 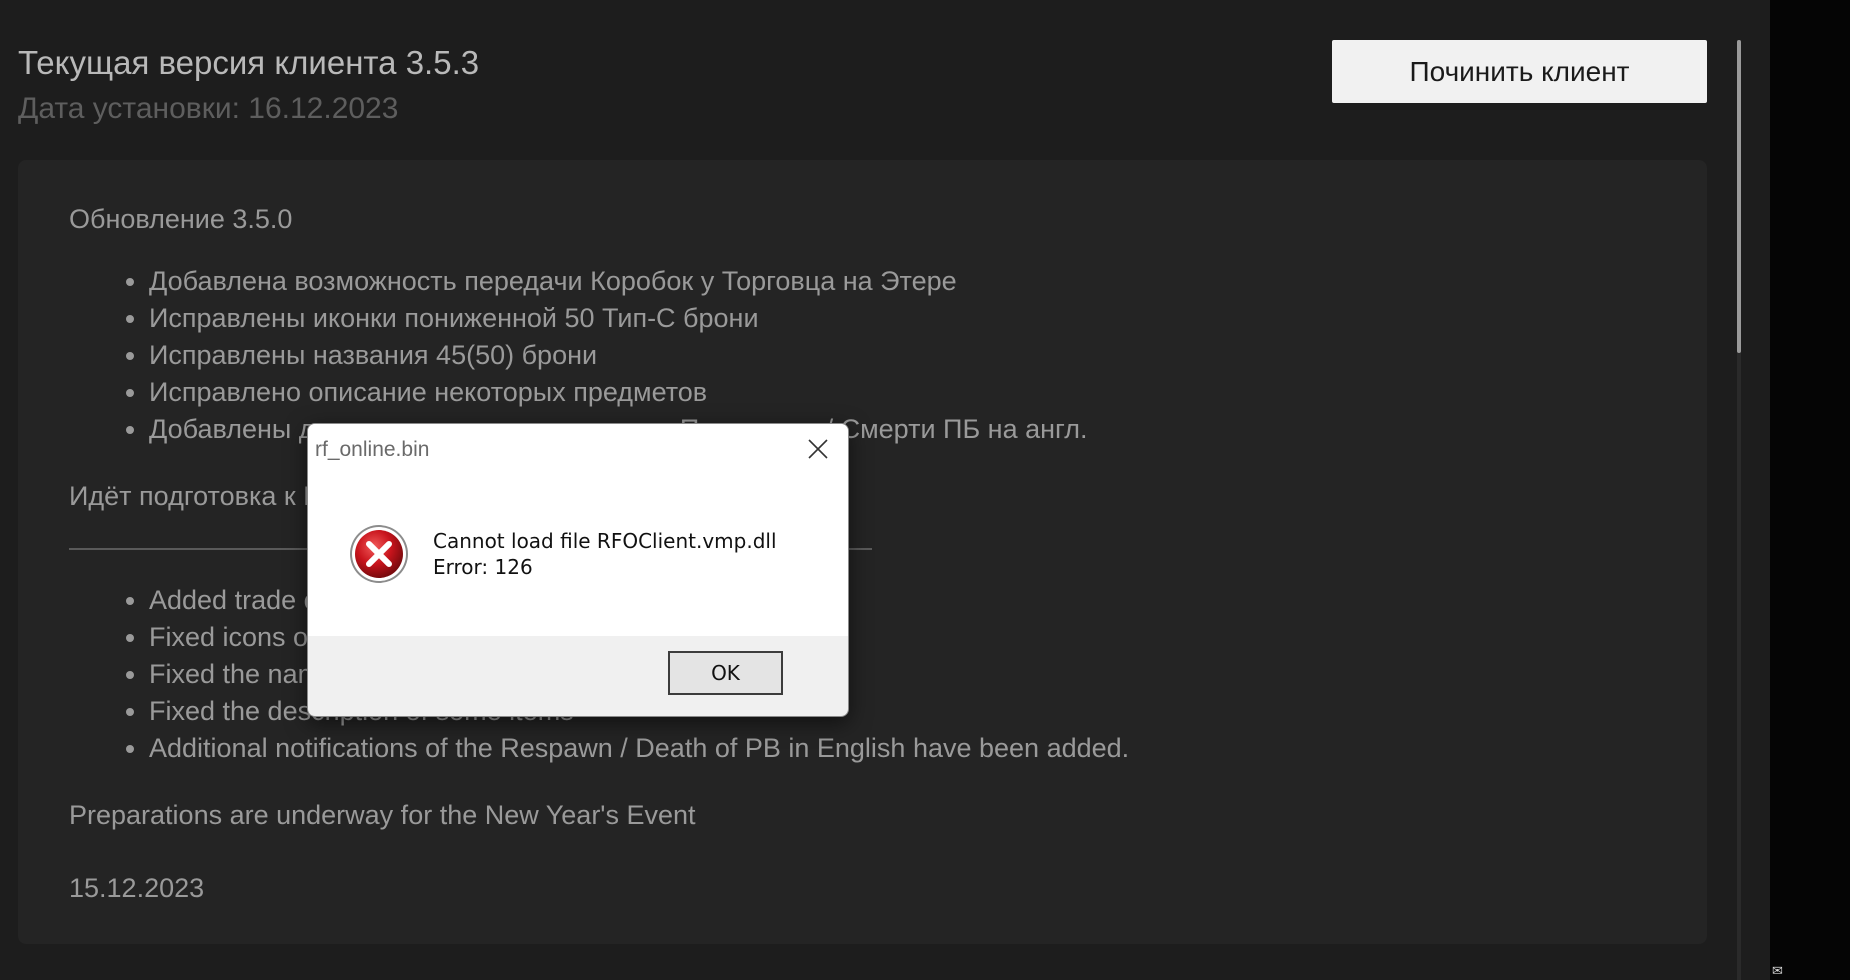 What do you see at coordinates (618, 355) in the screenshot?
I see `list-item: Исправлены названия 45(50) брони` at bounding box center [618, 355].